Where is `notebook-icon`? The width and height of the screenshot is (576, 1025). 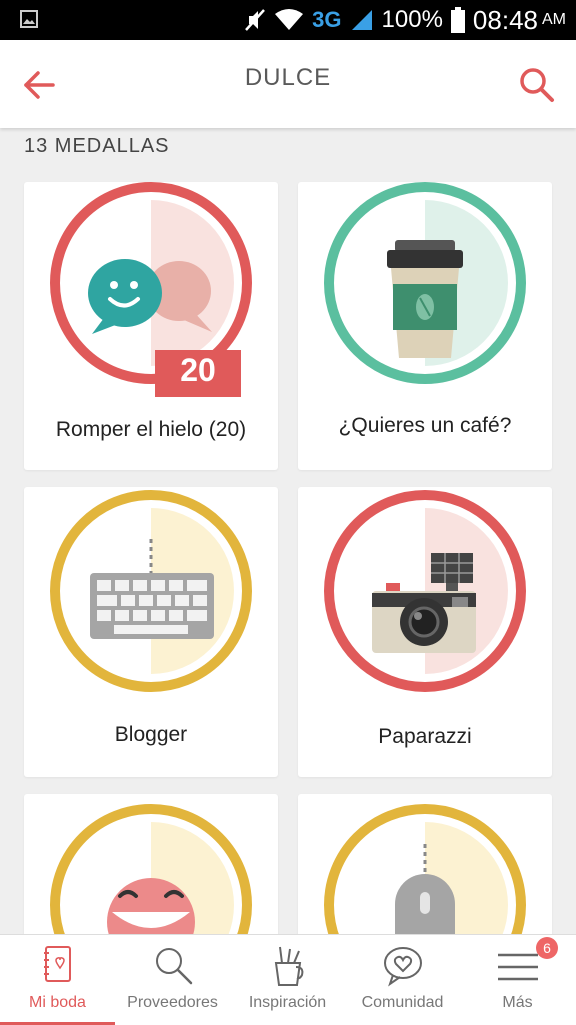 notebook-icon is located at coordinates (57, 964).